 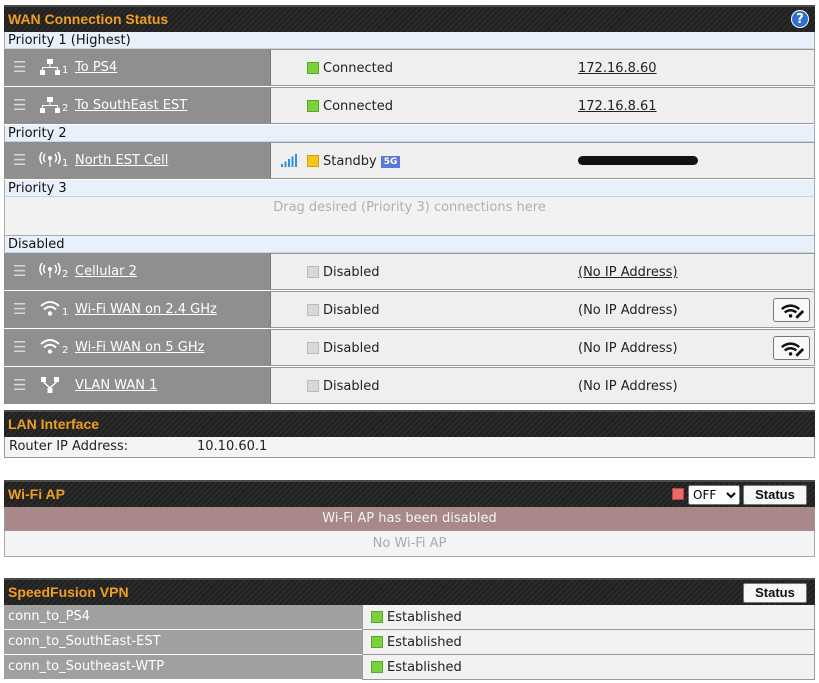 What do you see at coordinates (409, 272) in the screenshot?
I see `wan-row-cellular-2: ☰ 2 Cellular 2 Disabled (No IP Address)` at bounding box center [409, 272].